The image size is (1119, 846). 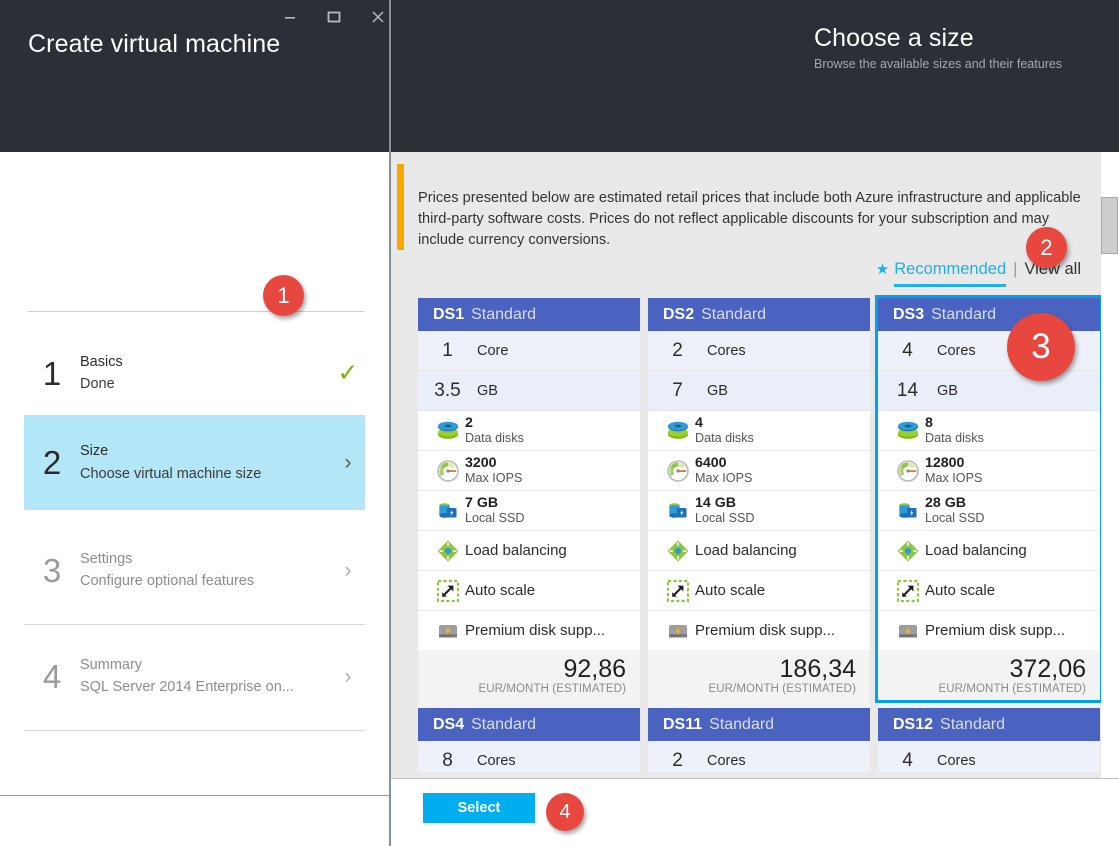 I want to click on step-divider, so click(x=194, y=730).